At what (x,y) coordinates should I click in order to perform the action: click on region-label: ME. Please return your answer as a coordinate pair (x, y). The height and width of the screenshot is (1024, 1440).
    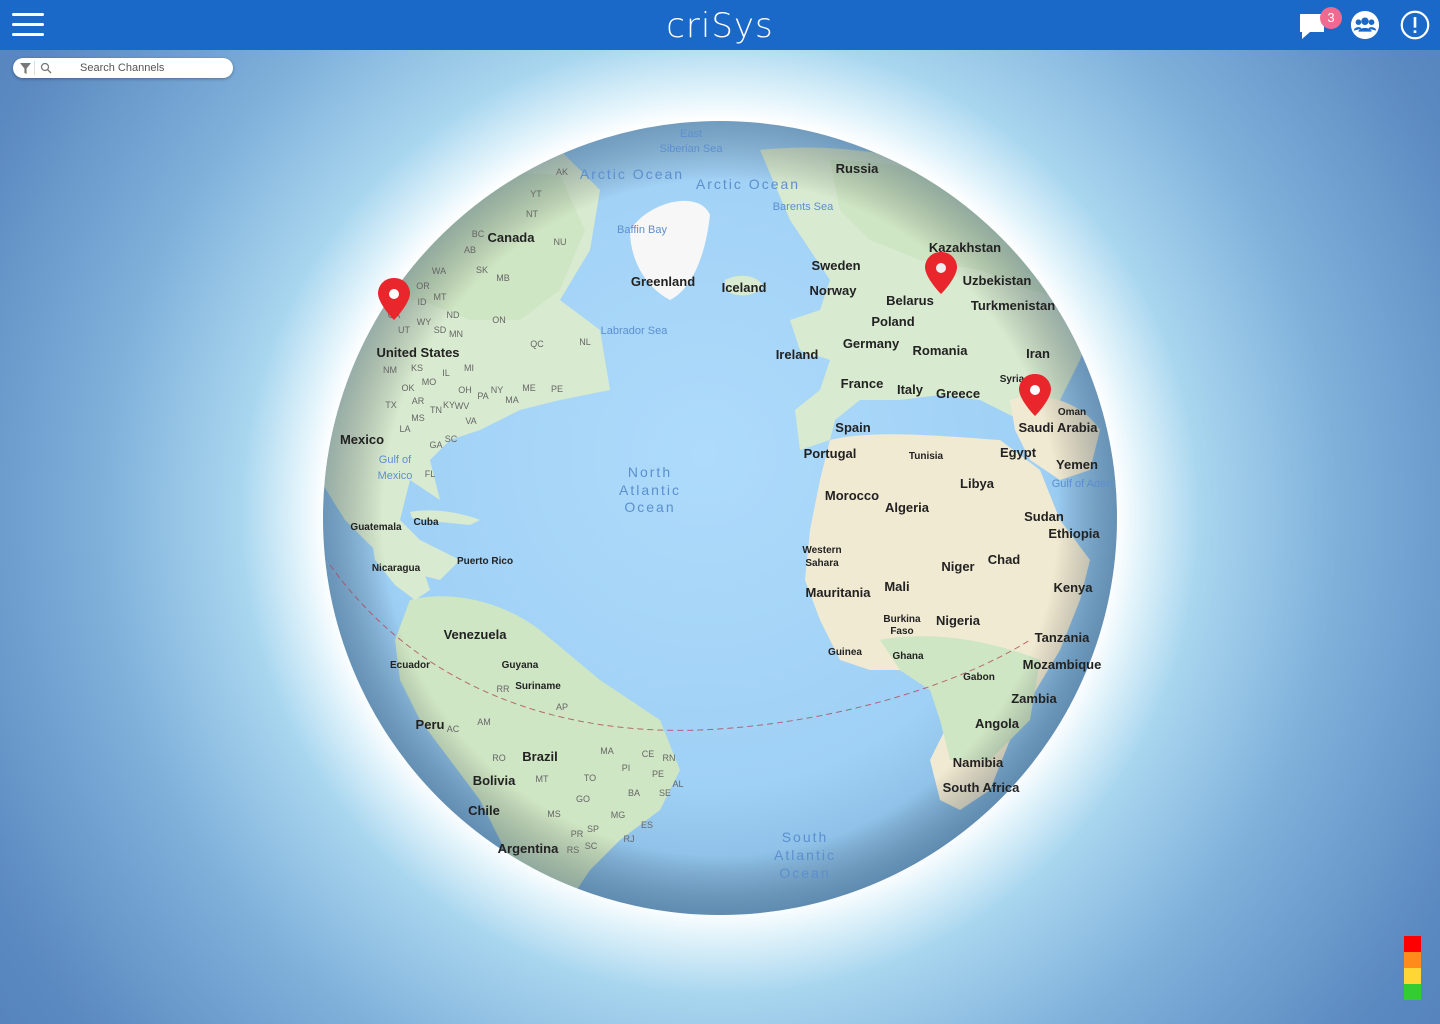
    Looking at the image, I should click on (529, 388).